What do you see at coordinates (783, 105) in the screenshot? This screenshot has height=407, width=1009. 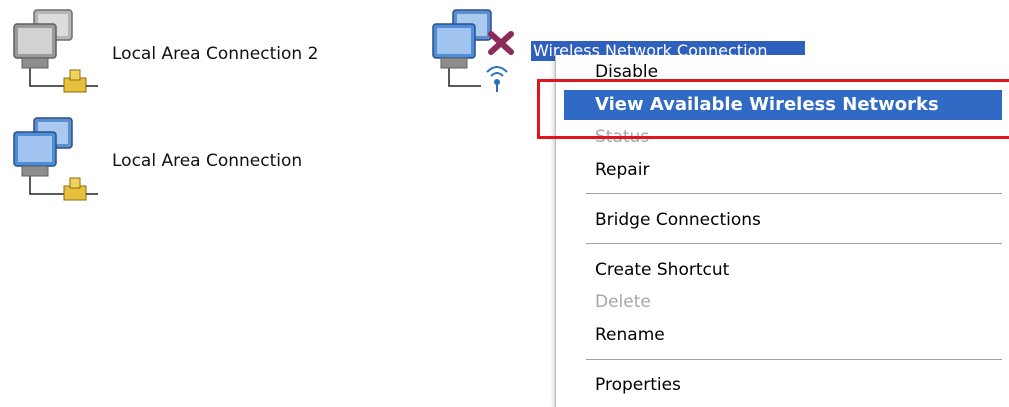 I see `menu-item-view-available-wireless-networks: View Available Wireless Networks` at bounding box center [783, 105].